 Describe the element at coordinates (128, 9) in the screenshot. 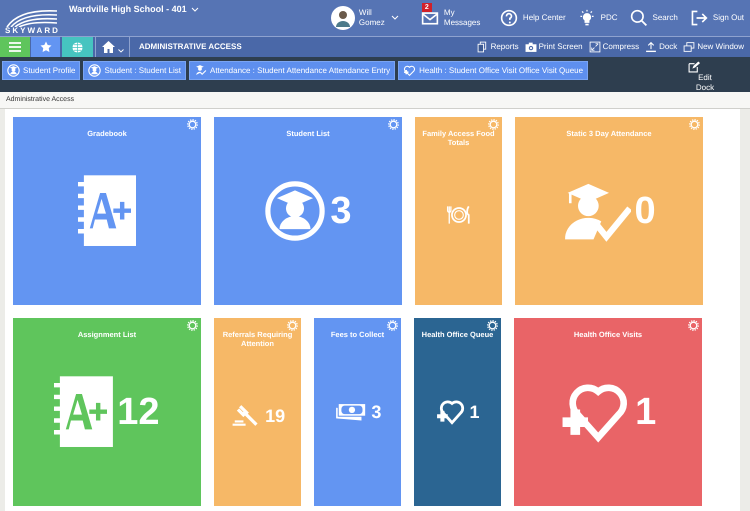

I see `school-selector: Wardville High School - 401` at that location.